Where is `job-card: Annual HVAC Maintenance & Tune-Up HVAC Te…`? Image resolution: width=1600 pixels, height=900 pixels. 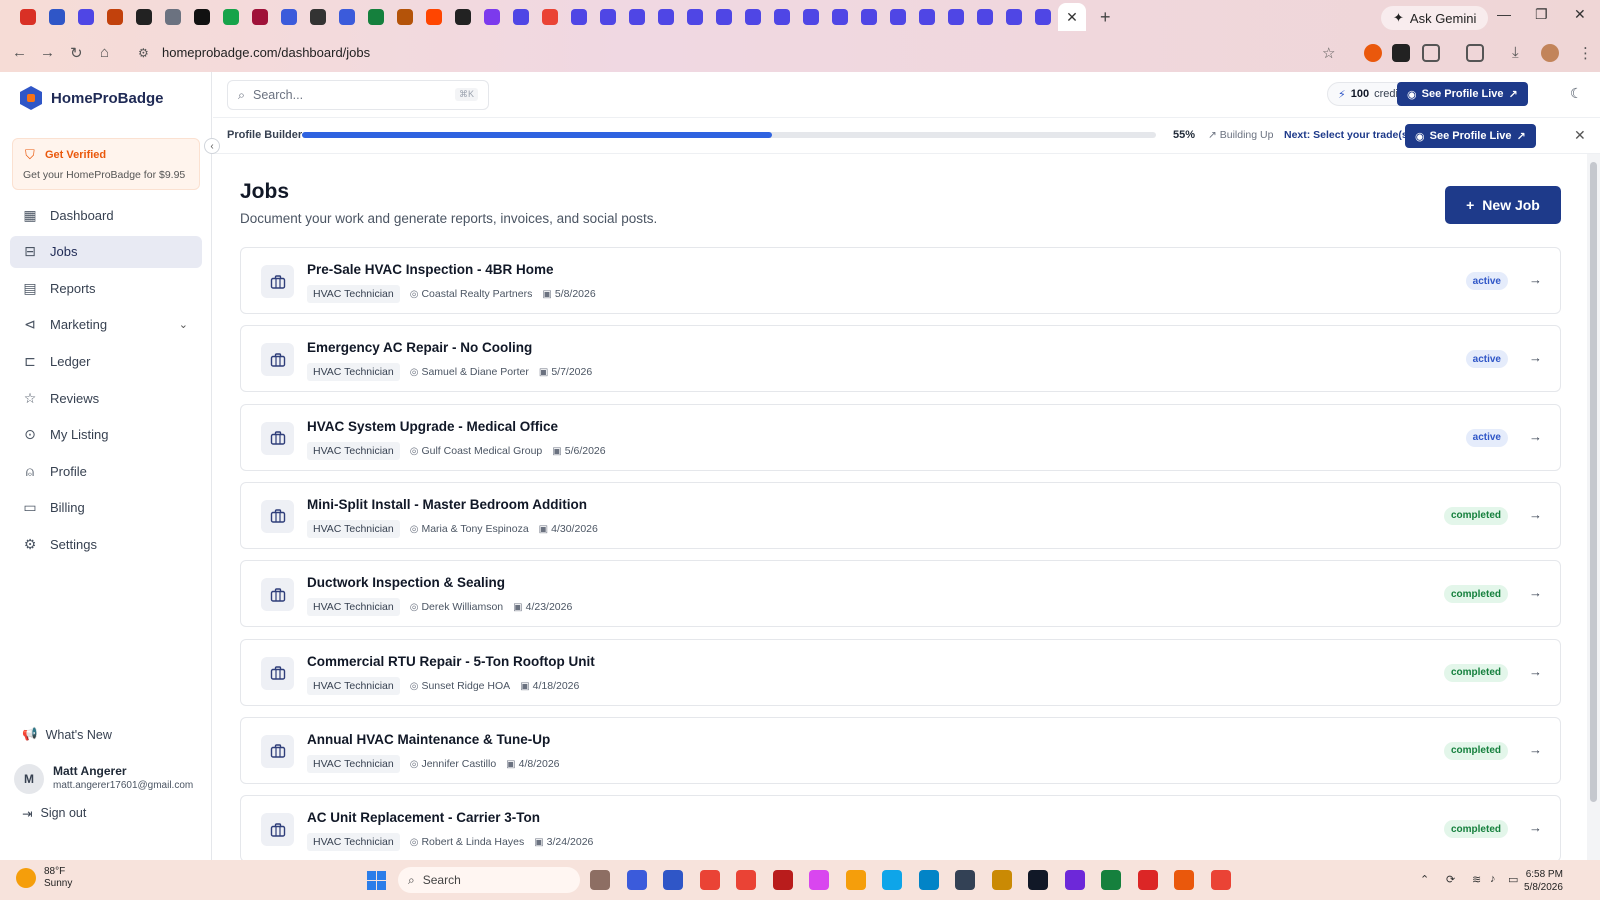 job-card: Annual HVAC Maintenance & Tune-Up HVAC Te… is located at coordinates (900, 750).